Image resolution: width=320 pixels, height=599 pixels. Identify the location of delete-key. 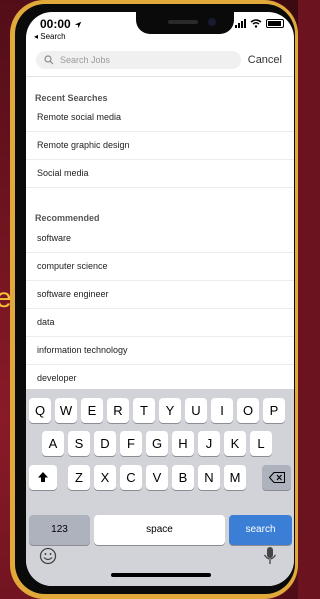
(276, 477).